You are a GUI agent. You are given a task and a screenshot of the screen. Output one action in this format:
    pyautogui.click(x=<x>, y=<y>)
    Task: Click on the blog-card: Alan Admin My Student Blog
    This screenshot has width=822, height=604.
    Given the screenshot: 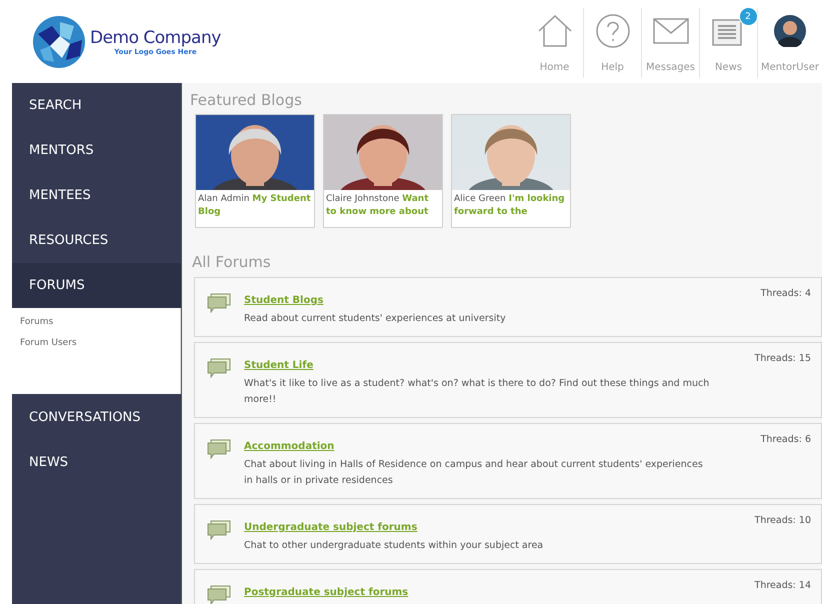 What is the action you would take?
    pyautogui.click(x=255, y=171)
    